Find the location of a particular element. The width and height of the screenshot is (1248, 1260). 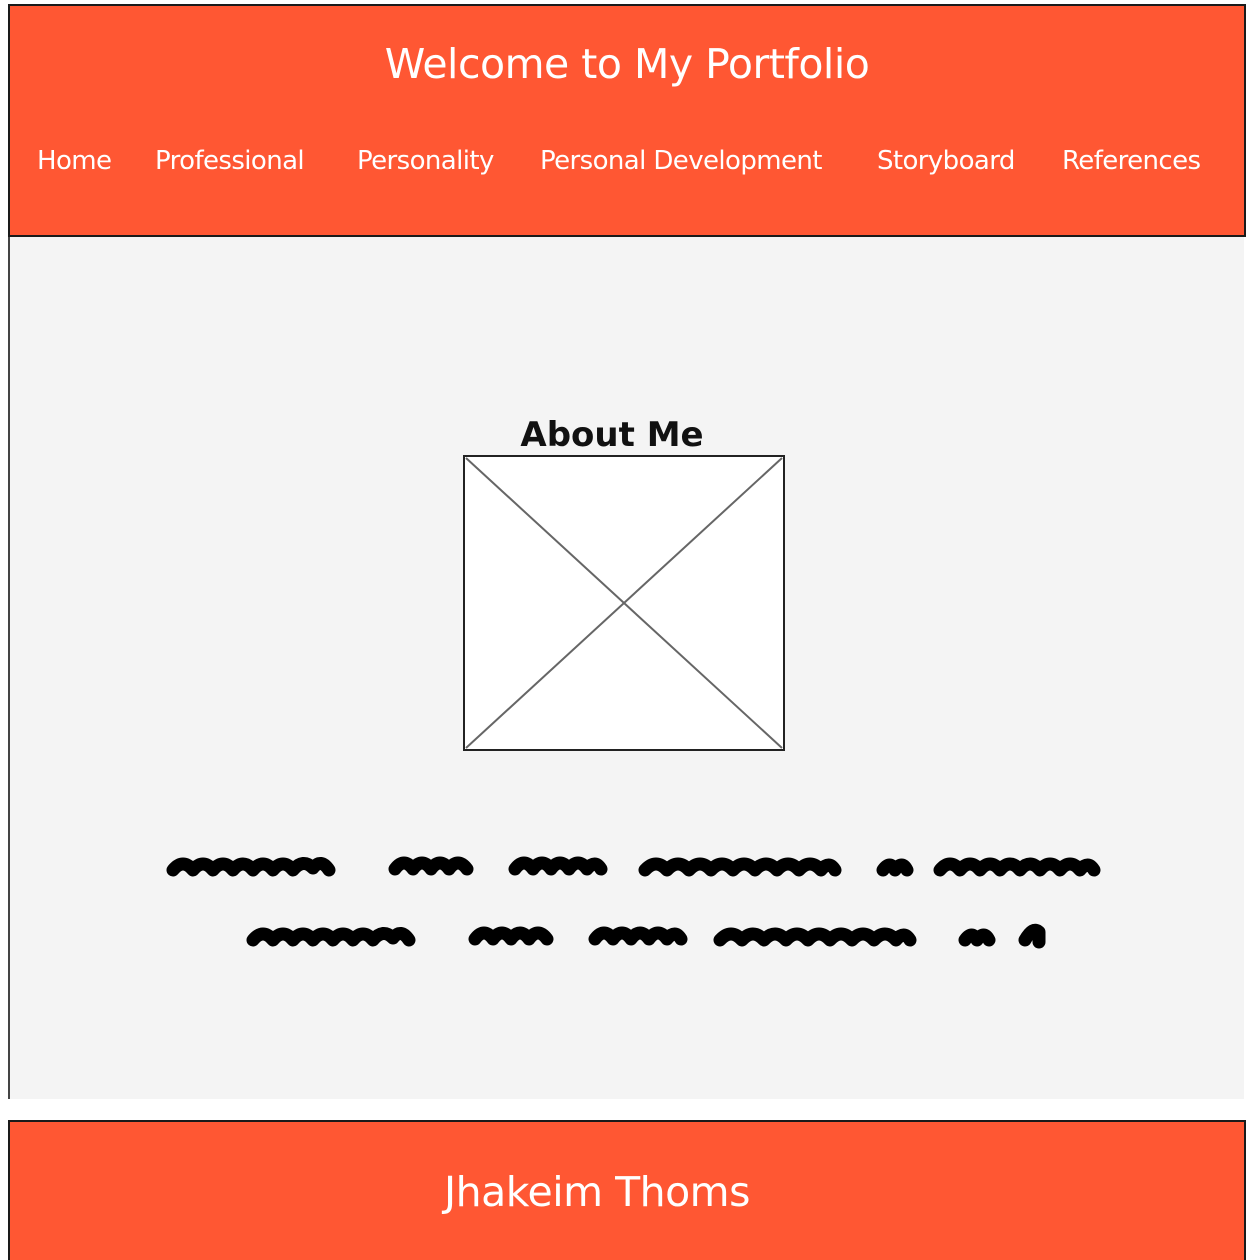

about-me-heading: About Me is located at coordinates (612, 435).